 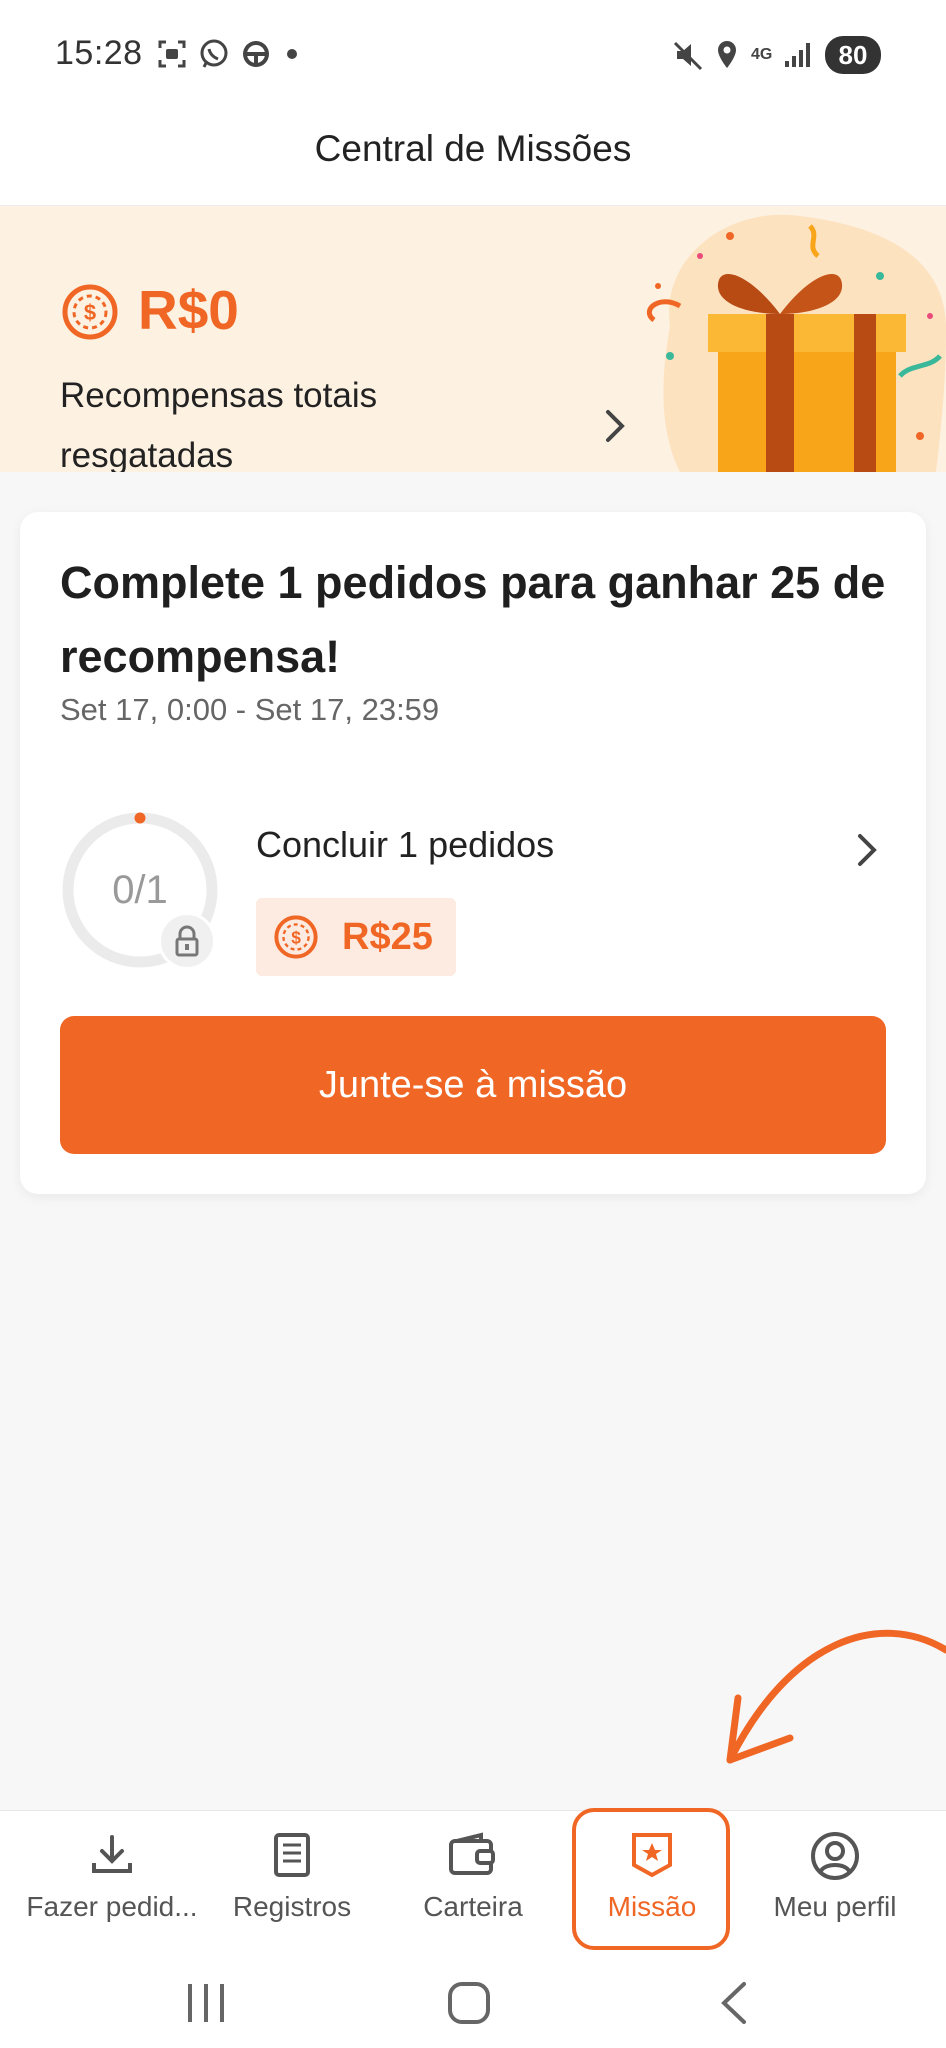 What do you see at coordinates (853, 55) in the screenshot?
I see `battery-indicator: 80` at bounding box center [853, 55].